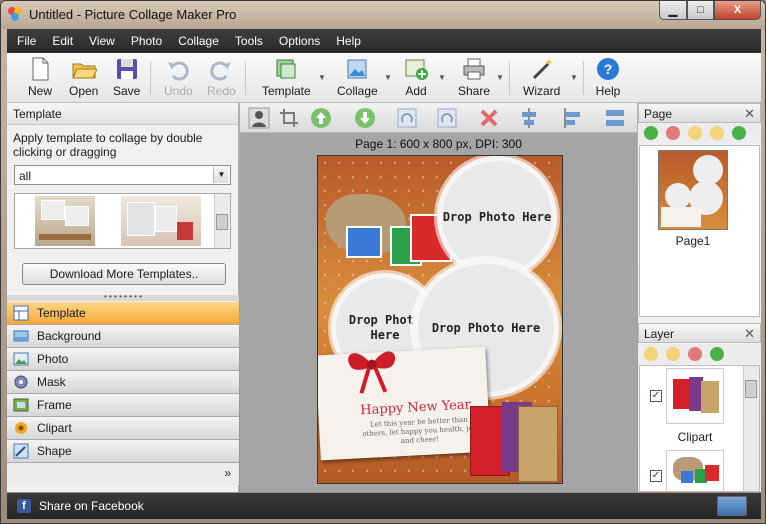  What do you see at coordinates (365, 118) in the screenshot?
I see `move-down-icon` at bounding box center [365, 118].